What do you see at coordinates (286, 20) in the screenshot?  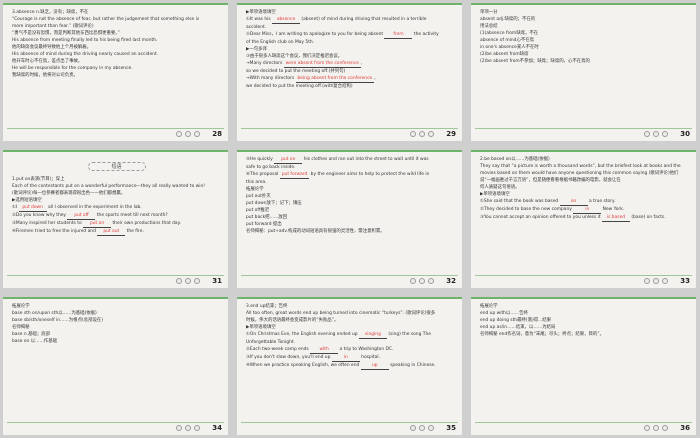 I see `answer-blank: absence` at bounding box center [286, 20].